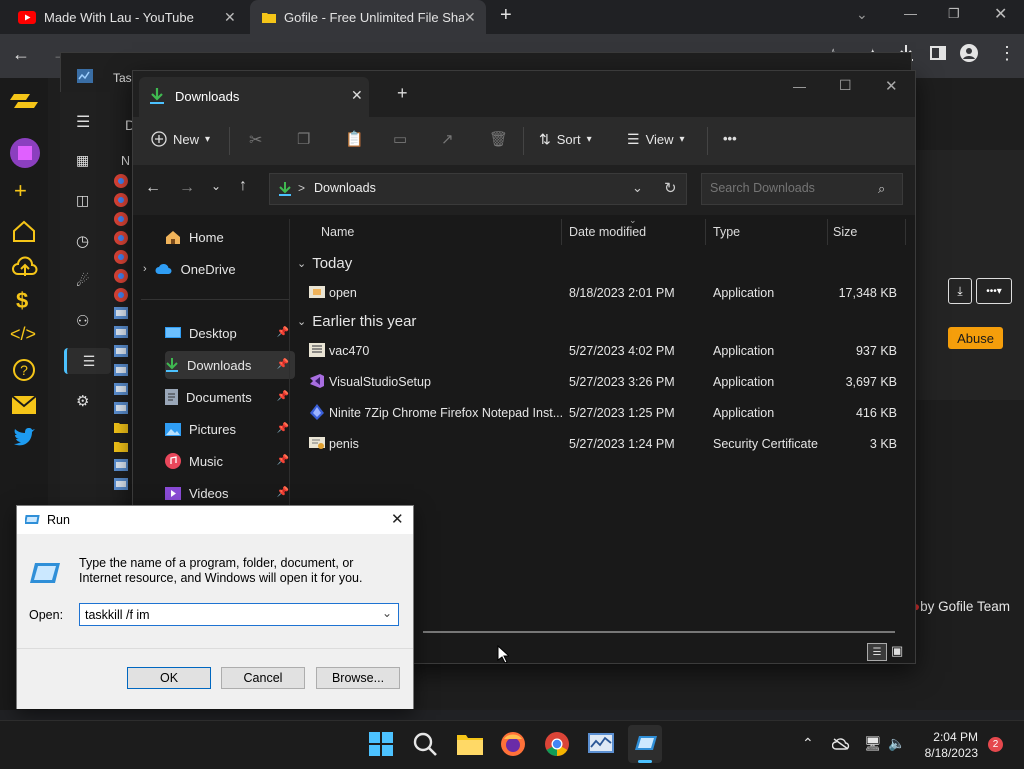  What do you see at coordinates (845, 85) in the screenshot?
I see `maximize-icon: ☐` at bounding box center [845, 85].